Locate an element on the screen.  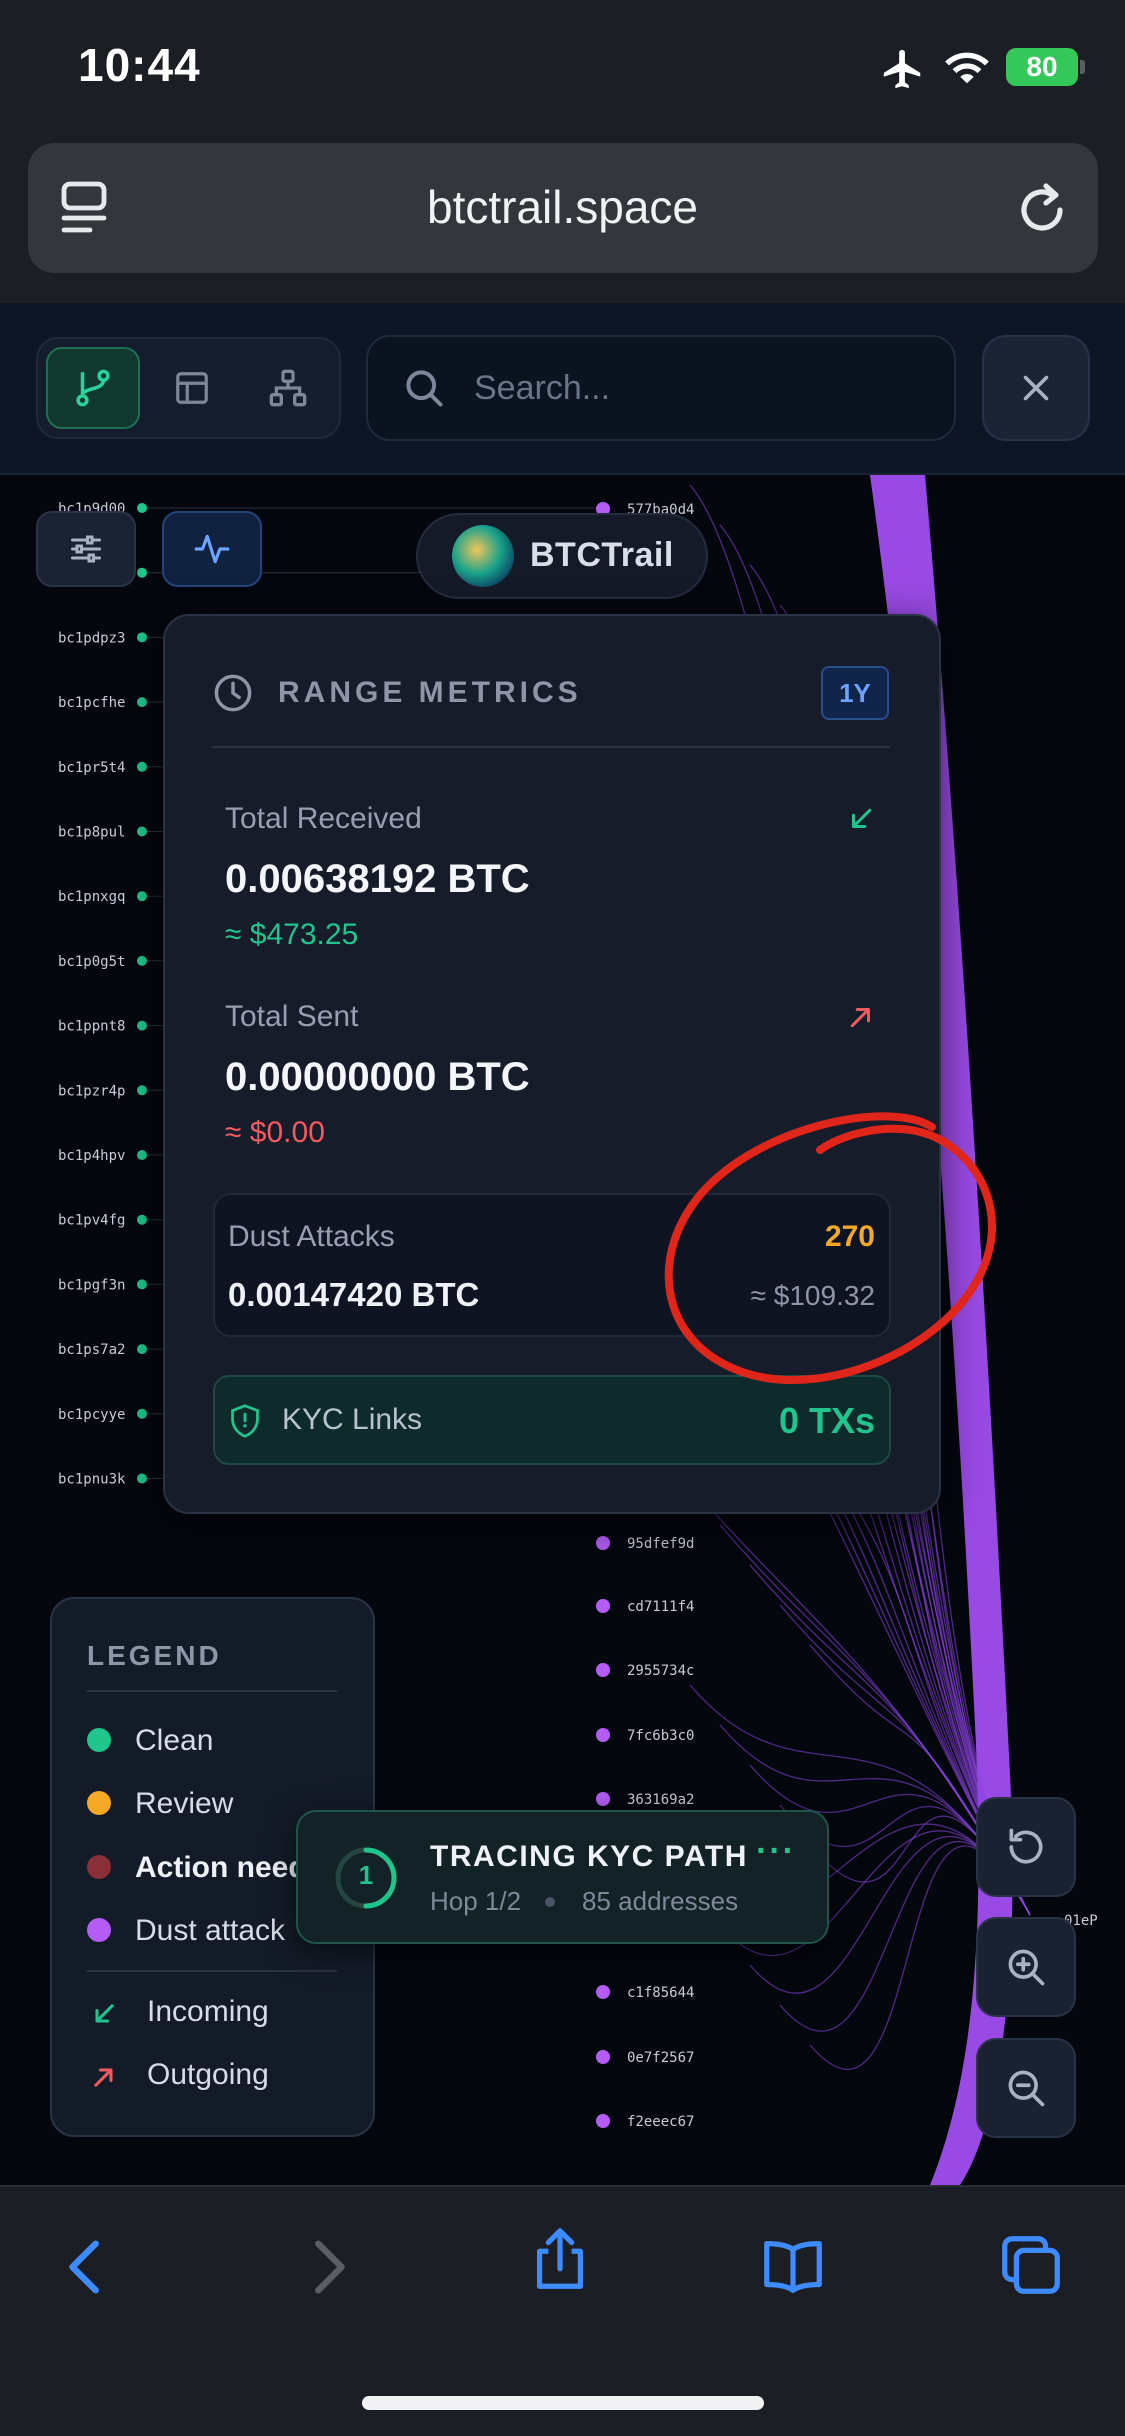
total-sent-value: 0.00000000 BTC is located at coordinates (377, 1077).